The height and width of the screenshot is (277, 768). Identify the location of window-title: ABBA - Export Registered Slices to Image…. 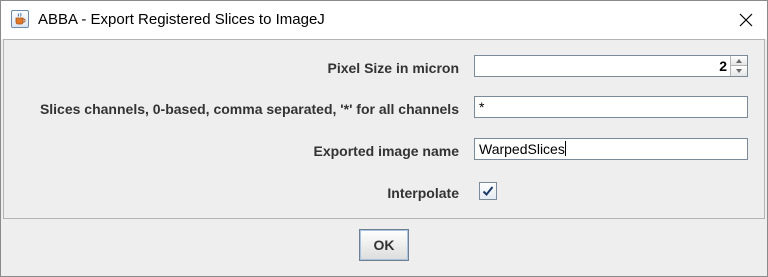
(181, 19).